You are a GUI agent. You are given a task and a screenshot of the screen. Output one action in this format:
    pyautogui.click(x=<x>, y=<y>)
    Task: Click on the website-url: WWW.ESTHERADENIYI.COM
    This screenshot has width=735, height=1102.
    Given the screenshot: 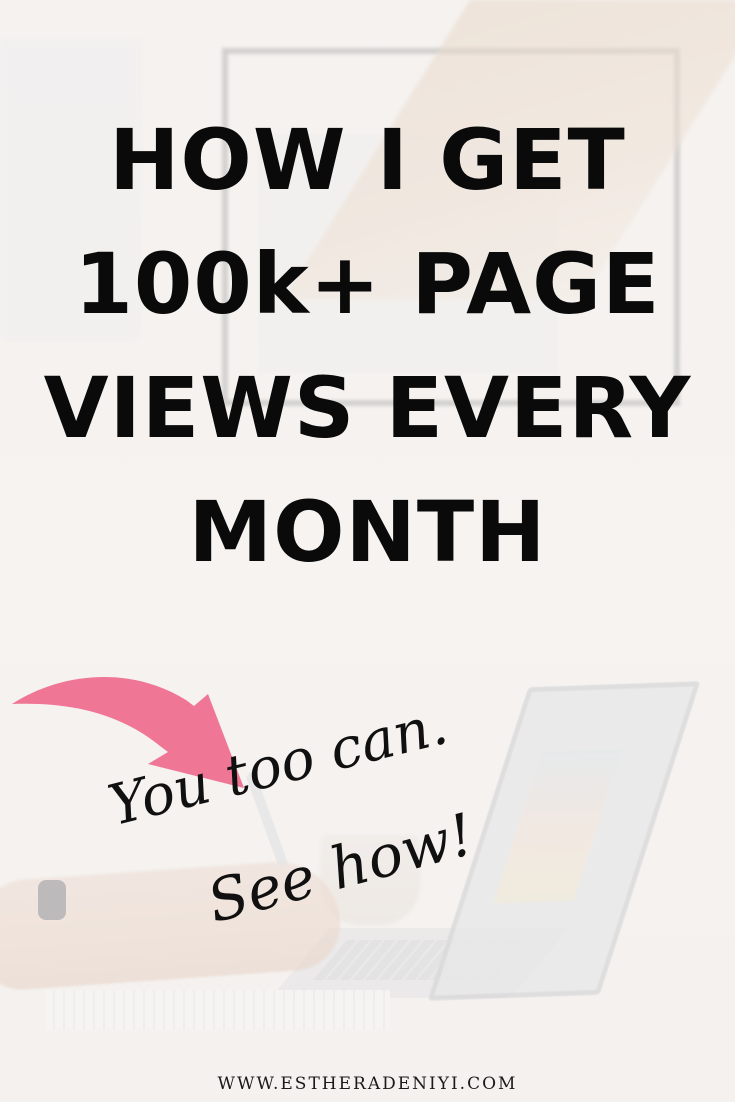 What is the action you would take?
    pyautogui.click(x=367, y=1084)
    